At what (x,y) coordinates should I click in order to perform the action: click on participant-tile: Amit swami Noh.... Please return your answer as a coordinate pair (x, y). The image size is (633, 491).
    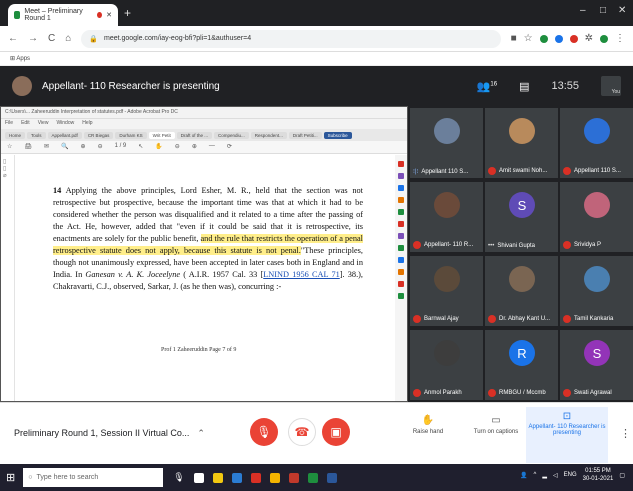
    Looking at the image, I should click on (521, 143).